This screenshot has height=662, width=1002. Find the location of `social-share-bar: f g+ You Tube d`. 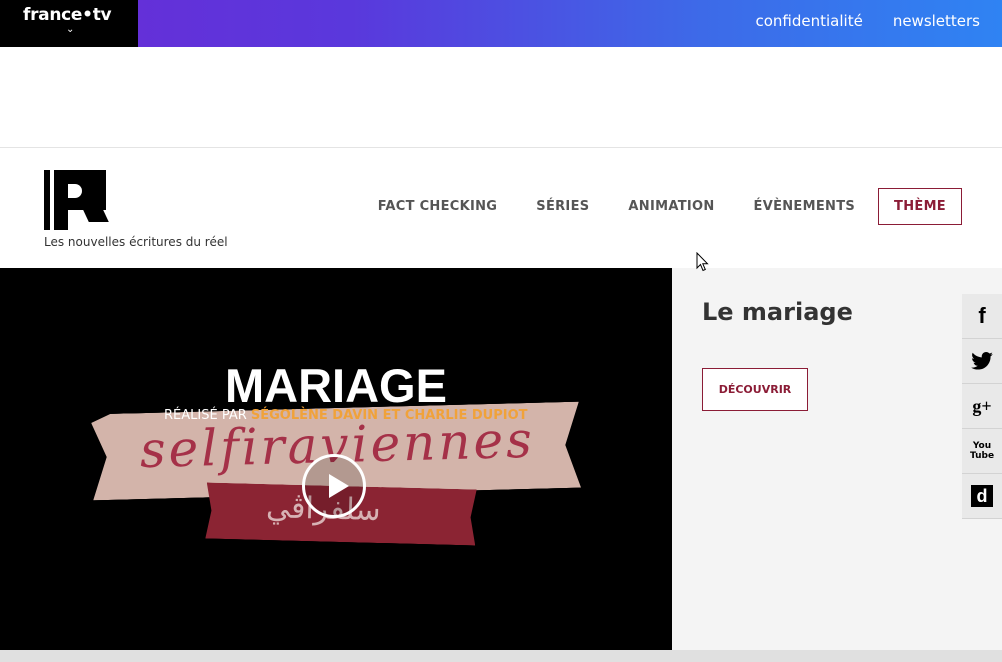

social-share-bar: f g+ You Tube d is located at coordinates (982, 406).